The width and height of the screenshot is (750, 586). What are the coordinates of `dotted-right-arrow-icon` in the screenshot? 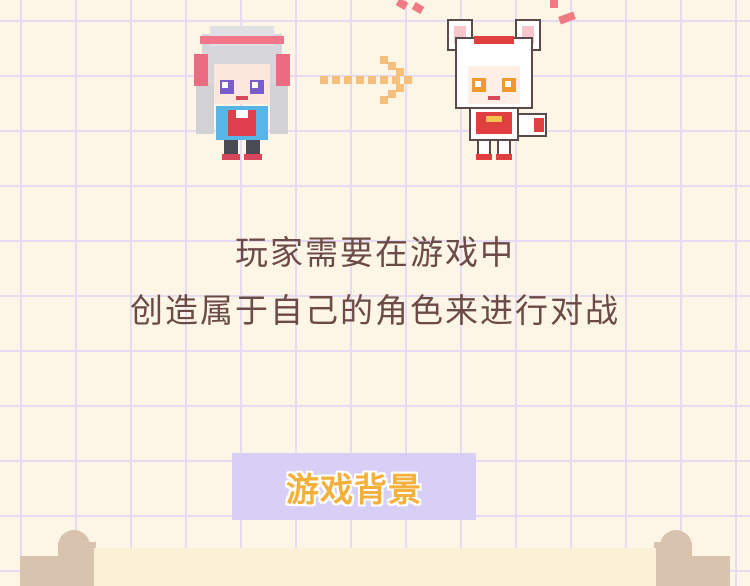 It's located at (366, 80).